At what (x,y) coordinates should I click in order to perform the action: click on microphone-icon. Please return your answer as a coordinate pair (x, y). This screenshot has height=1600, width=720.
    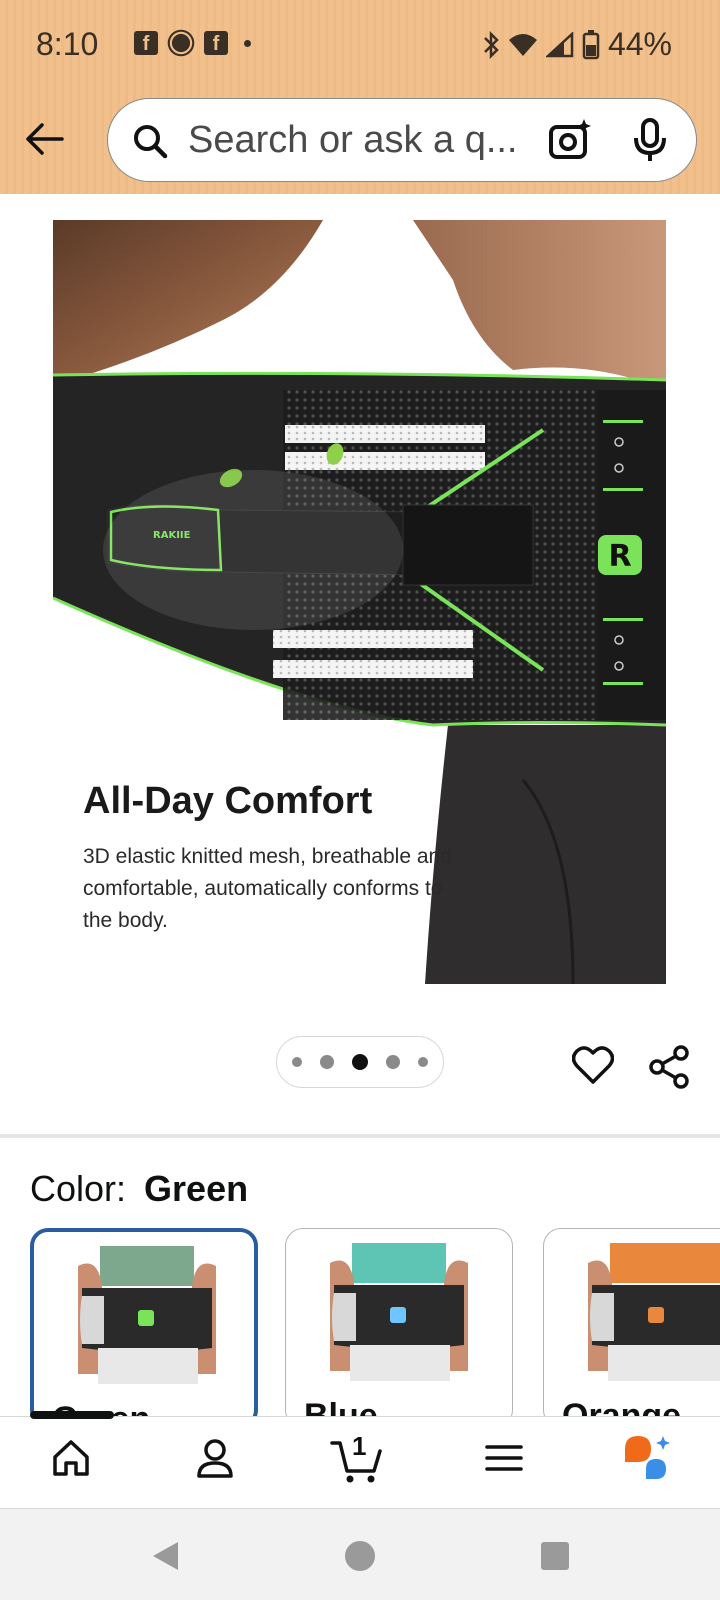
    Looking at the image, I should click on (650, 140).